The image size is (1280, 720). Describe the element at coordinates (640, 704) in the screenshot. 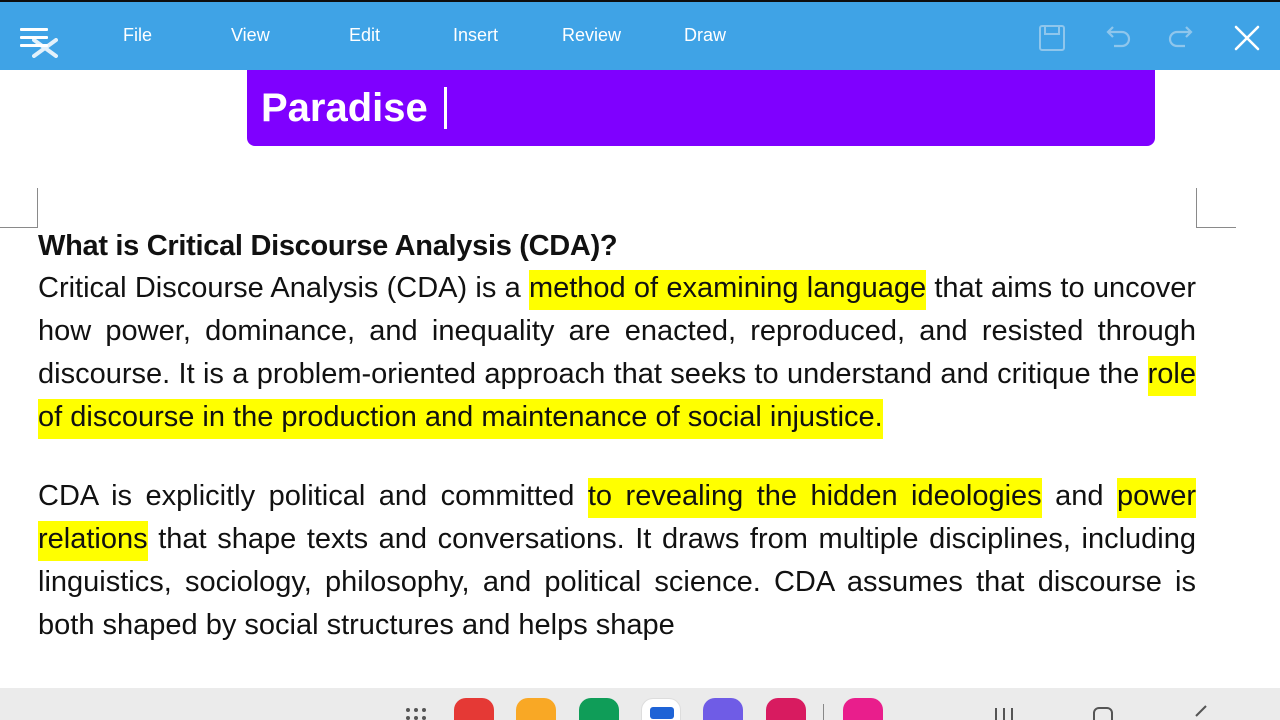

I see `taskbar` at that location.